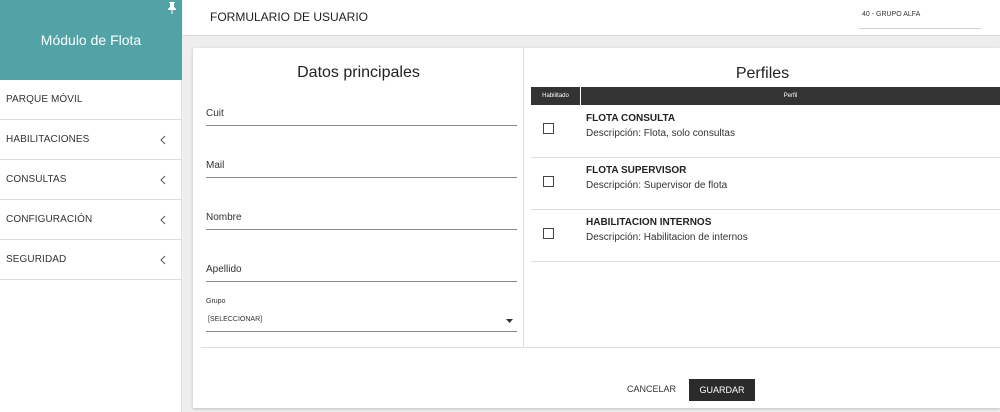 The height and width of the screenshot is (412, 1000). What do you see at coordinates (36, 179) in the screenshot?
I see `sidebar-item-label: CONSULTAS` at bounding box center [36, 179].